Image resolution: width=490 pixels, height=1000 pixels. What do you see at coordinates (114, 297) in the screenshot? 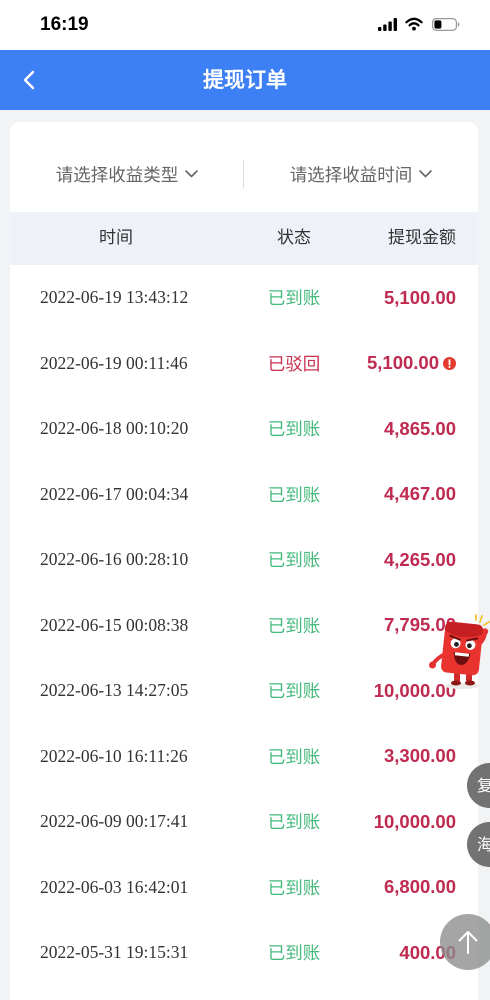
I see `row-time: 2022-06-19 13:43:12` at bounding box center [114, 297].